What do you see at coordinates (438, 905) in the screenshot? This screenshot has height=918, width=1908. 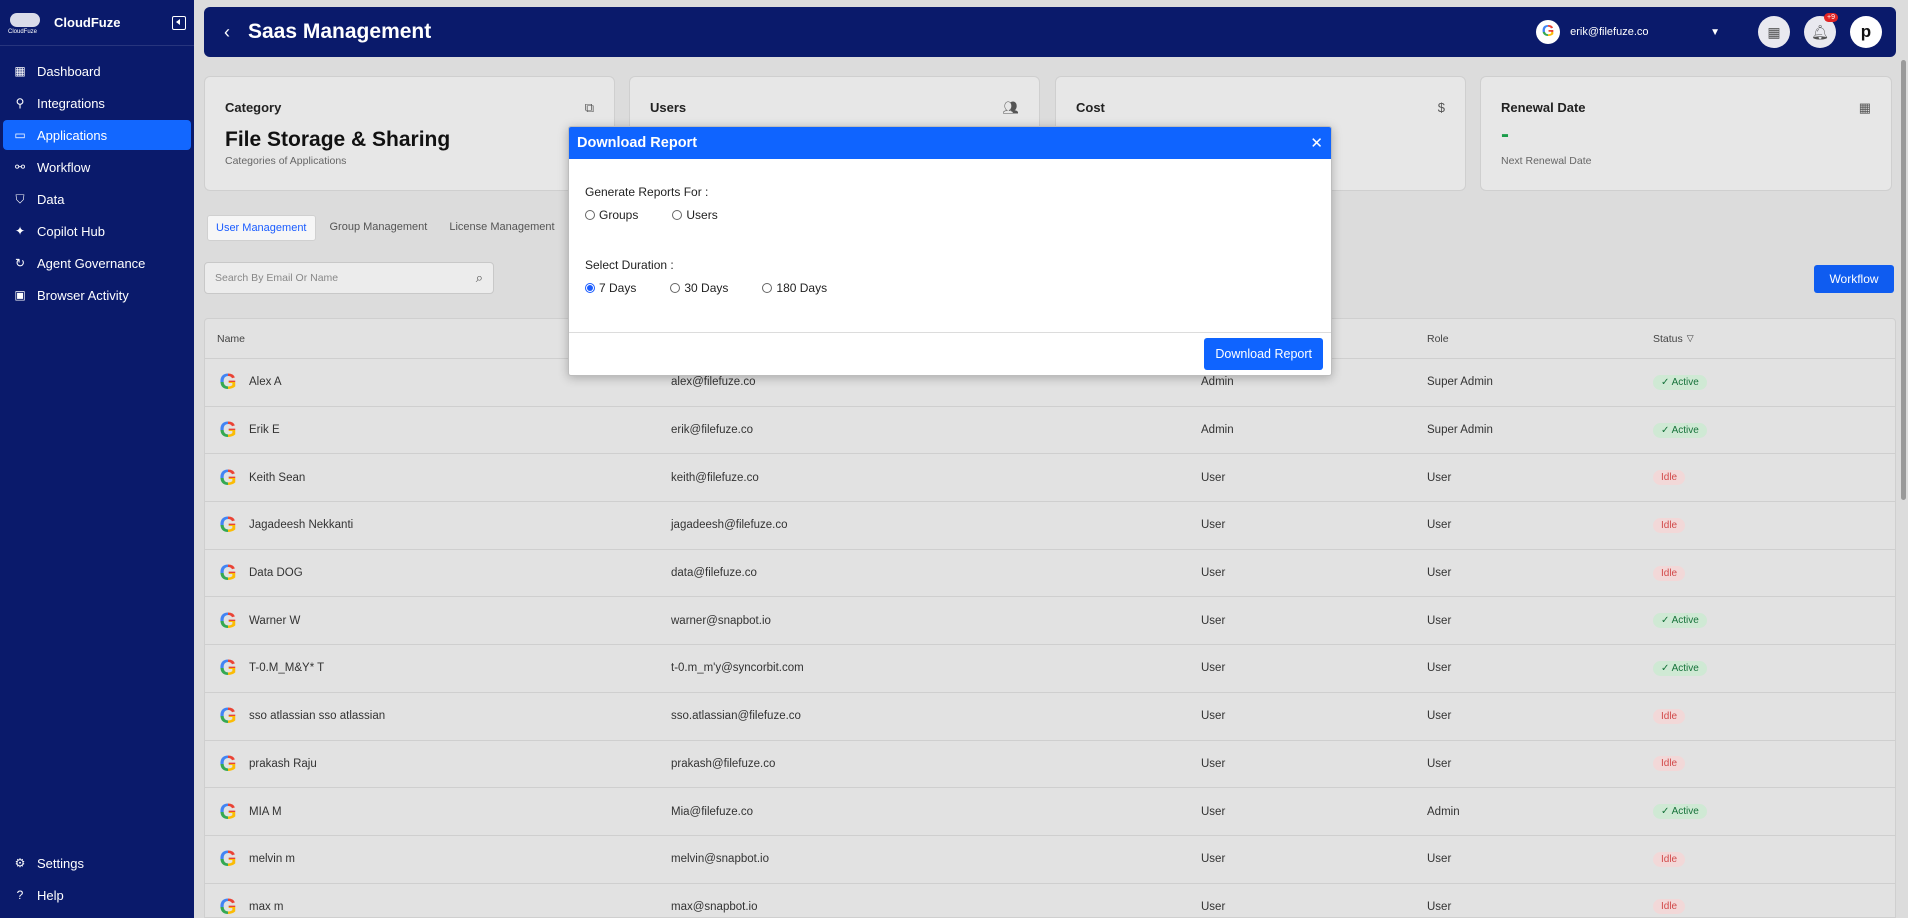 I see `user-name-cell: Gmax m` at bounding box center [438, 905].